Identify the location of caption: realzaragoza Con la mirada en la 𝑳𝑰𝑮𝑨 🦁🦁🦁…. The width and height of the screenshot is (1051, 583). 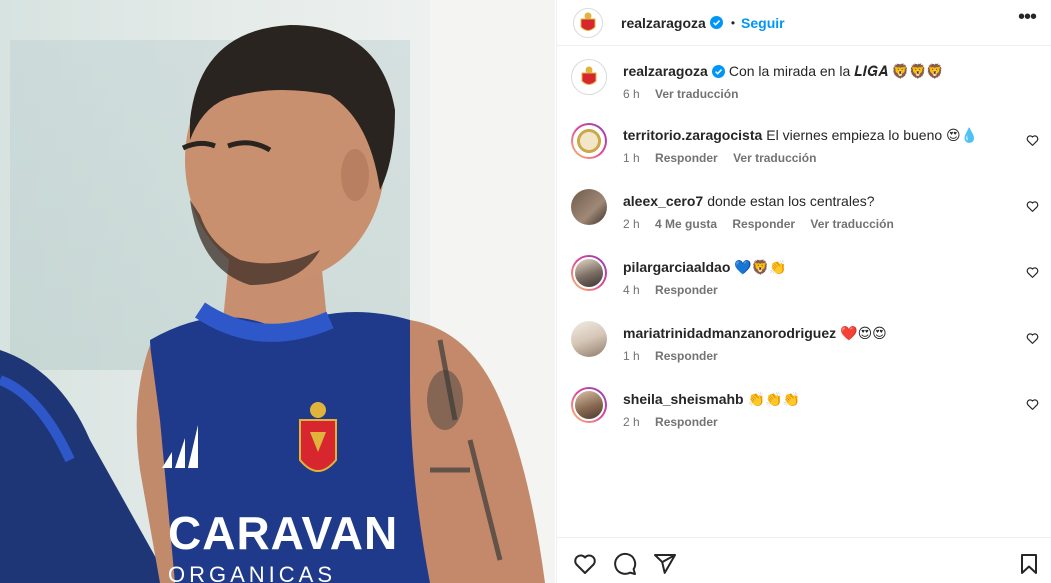
(806, 82).